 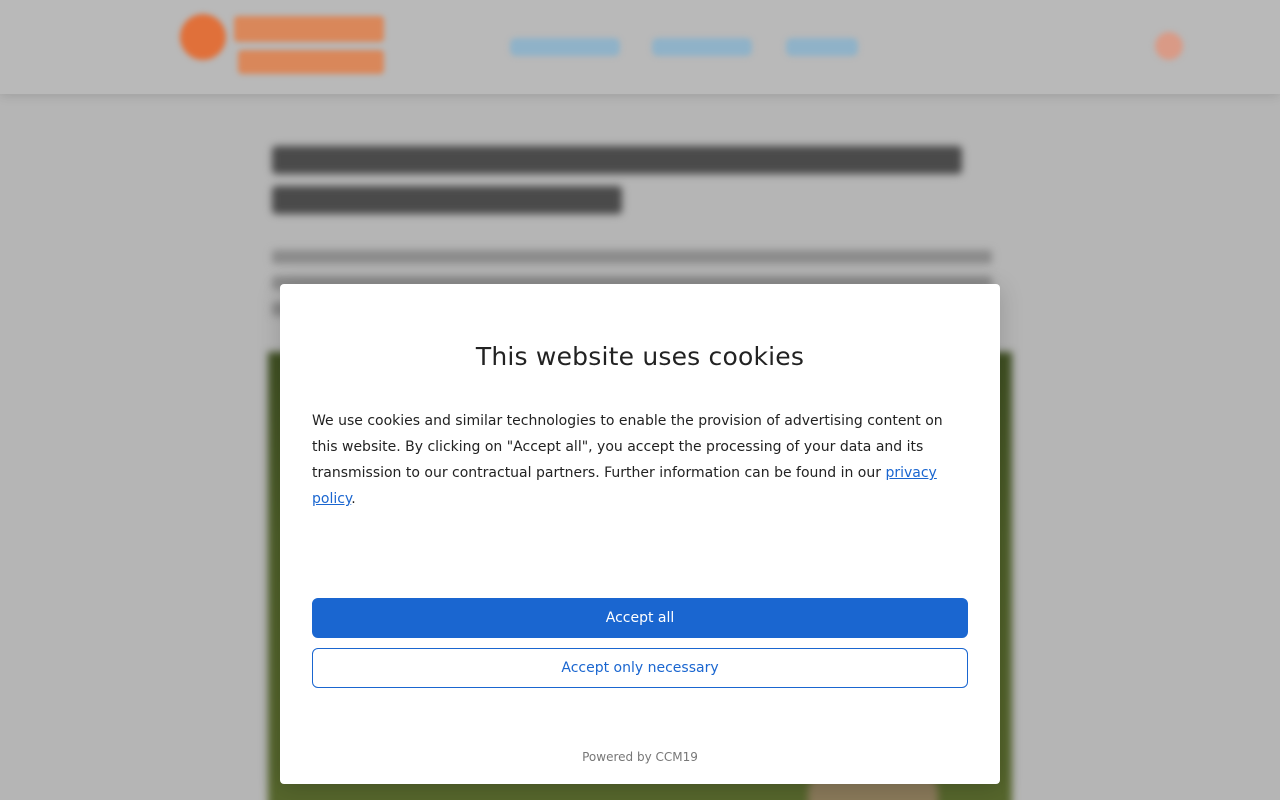 I want to click on dialog-description-end: ., so click(x=353, y=499).